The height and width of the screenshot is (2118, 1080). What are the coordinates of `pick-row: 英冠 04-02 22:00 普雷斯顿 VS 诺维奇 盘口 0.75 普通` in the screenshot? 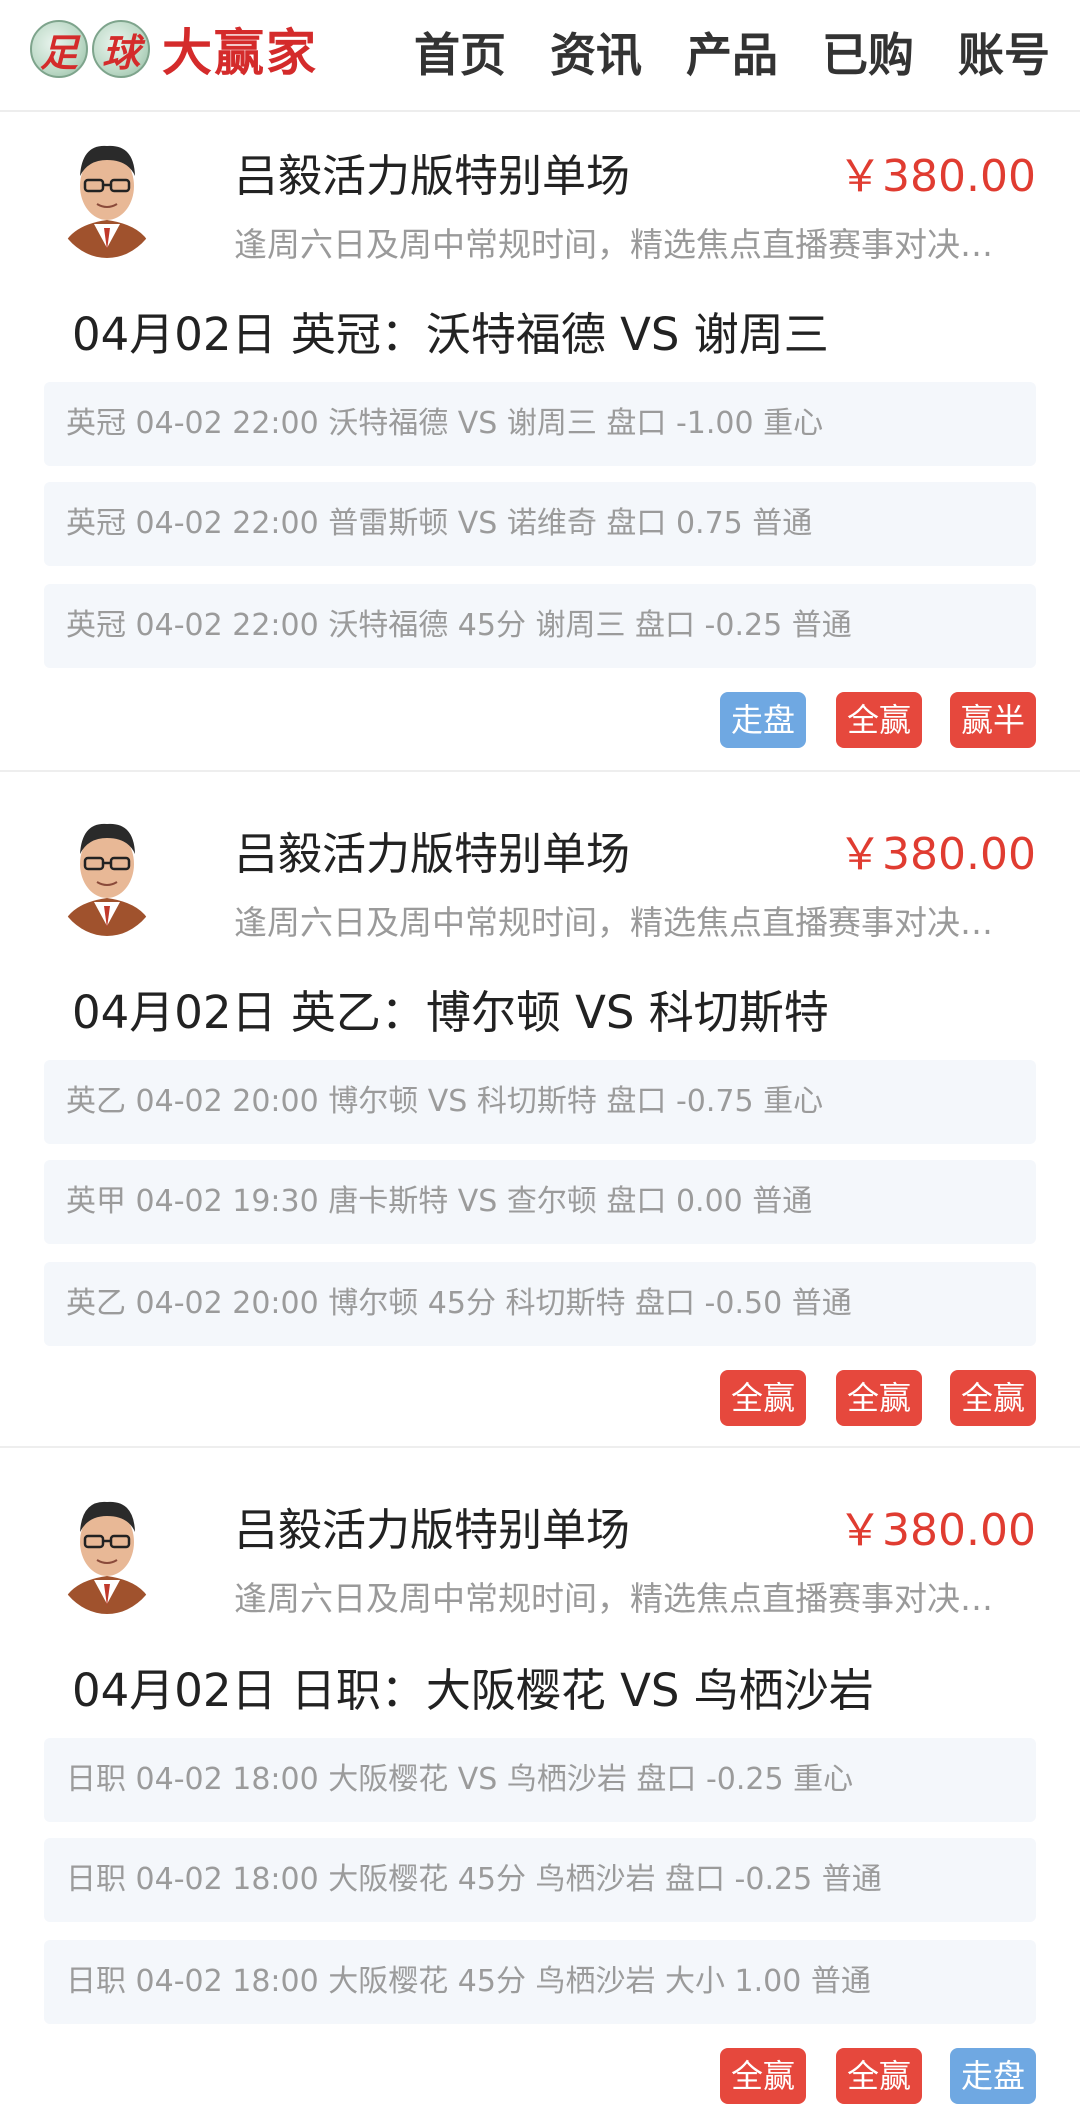 It's located at (540, 524).